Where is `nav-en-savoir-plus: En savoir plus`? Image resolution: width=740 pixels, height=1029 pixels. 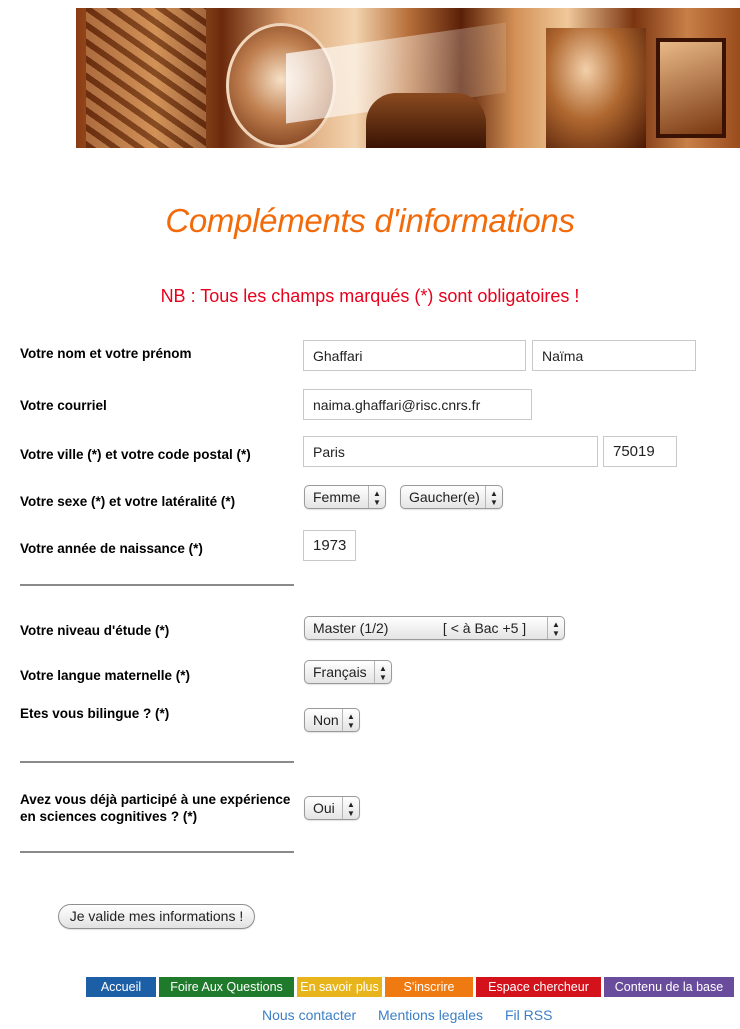
nav-en-savoir-plus: En savoir plus is located at coordinates (339, 987).